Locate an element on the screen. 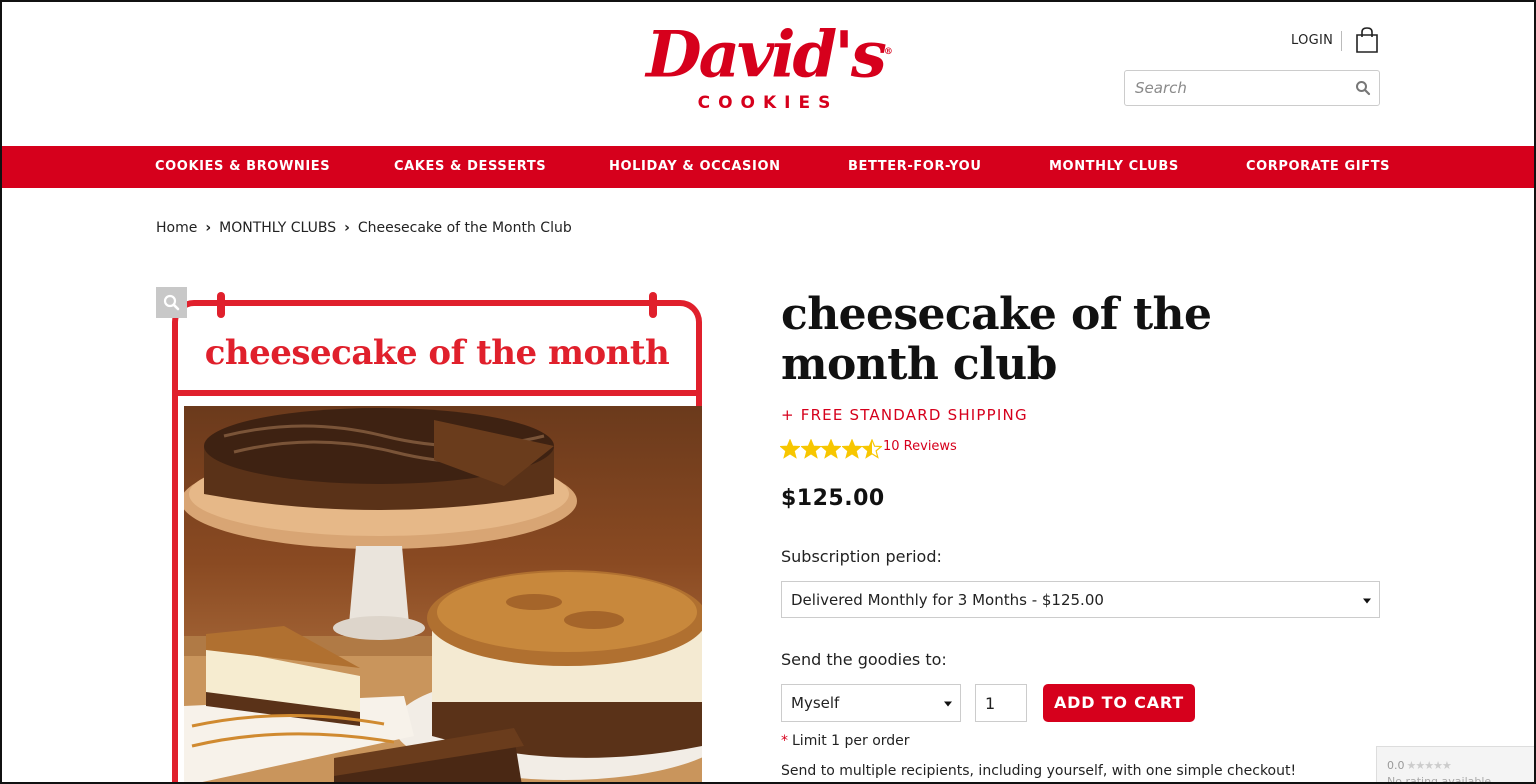 This screenshot has width=1536, height=784. subscription-period-select: Delivered Monthly for 3 Months - $125.00 is located at coordinates (1080, 599).